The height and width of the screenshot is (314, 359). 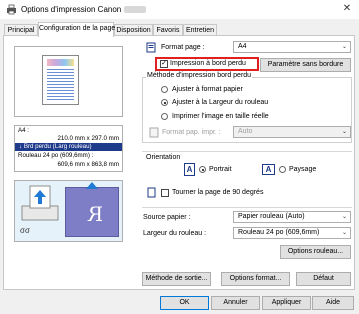 I want to click on output-sheet-preview: R, so click(x=92, y=212).